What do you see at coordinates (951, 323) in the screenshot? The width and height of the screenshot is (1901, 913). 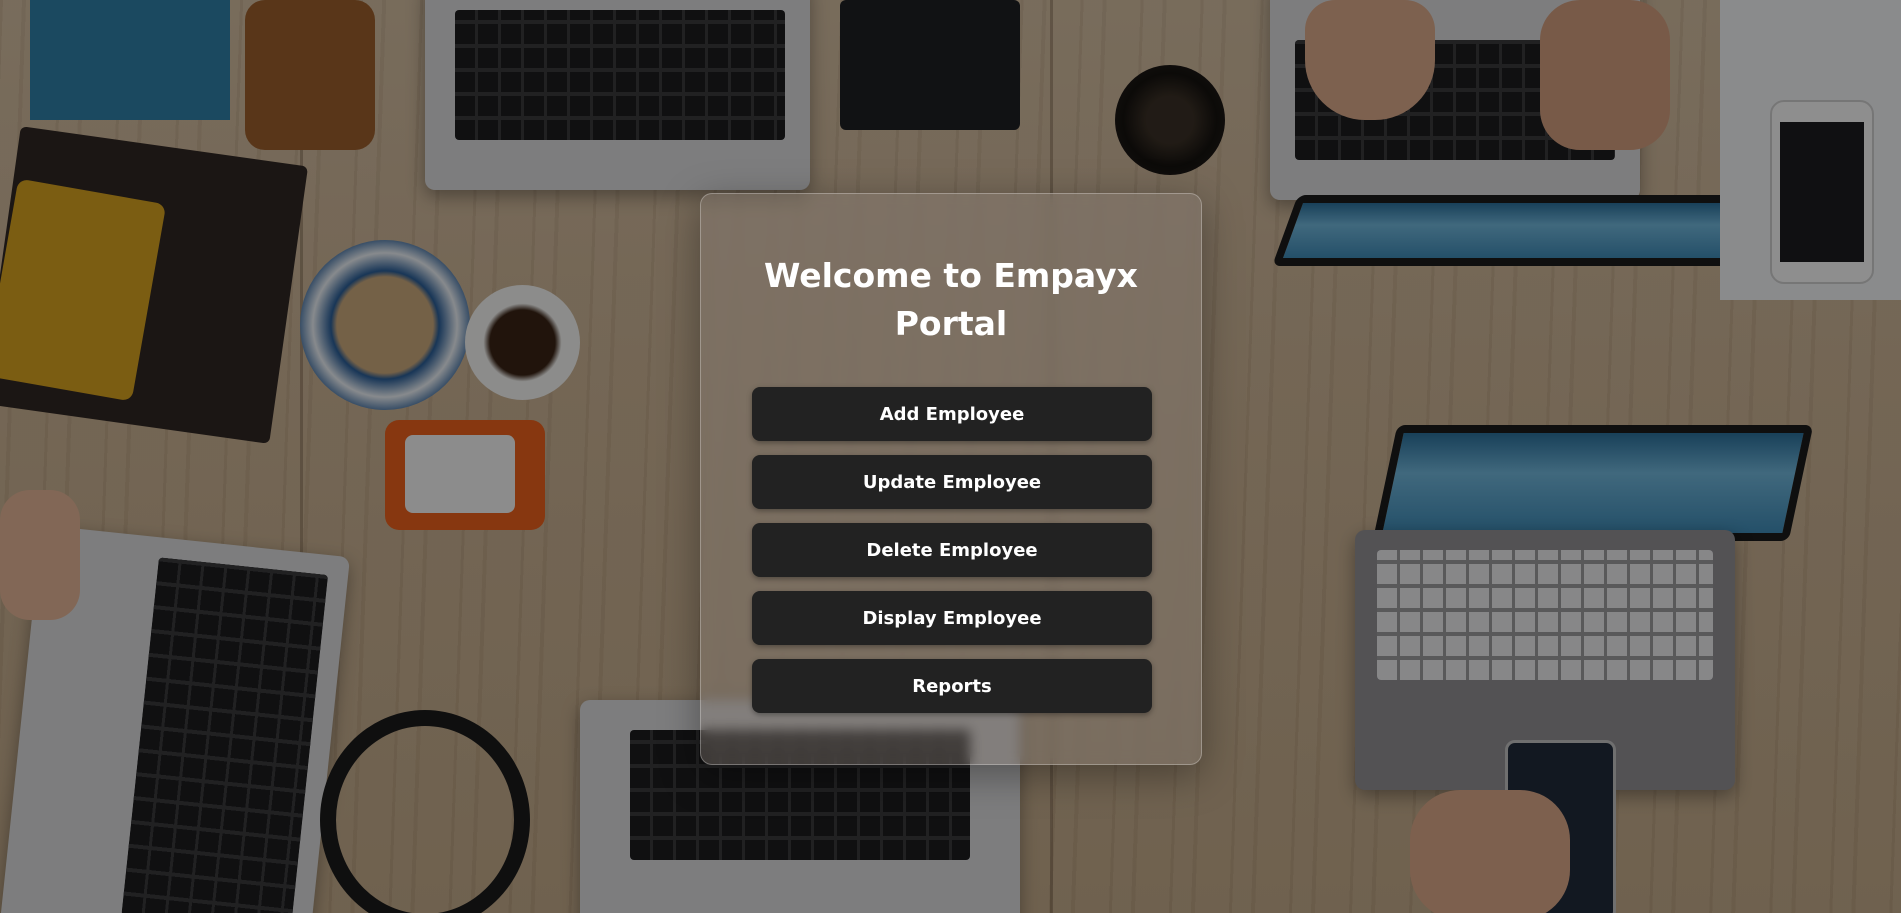 I see `title-line-2: Portal` at bounding box center [951, 323].